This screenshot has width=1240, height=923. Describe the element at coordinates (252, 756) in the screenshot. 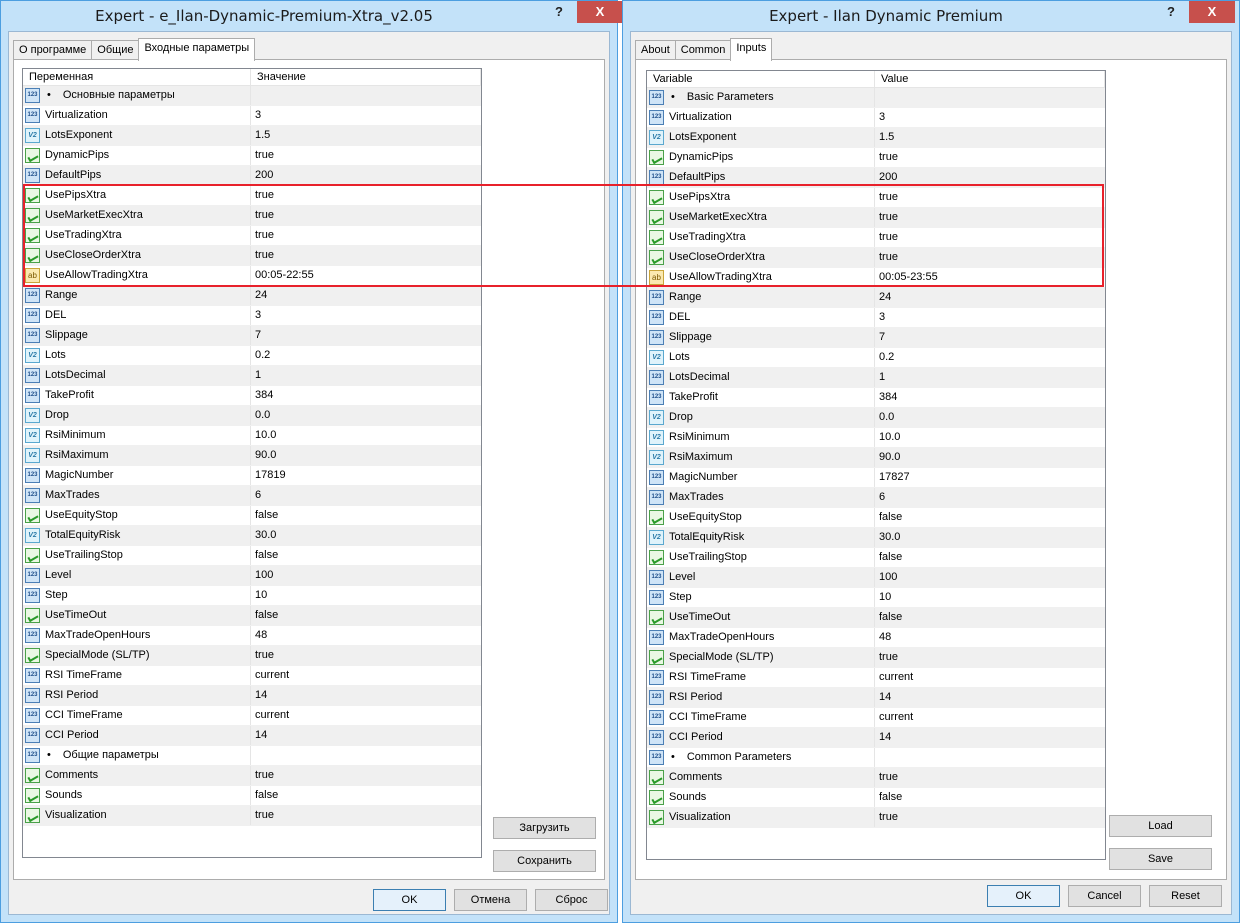

I see `section-row: 123 • Общие параметры` at that location.